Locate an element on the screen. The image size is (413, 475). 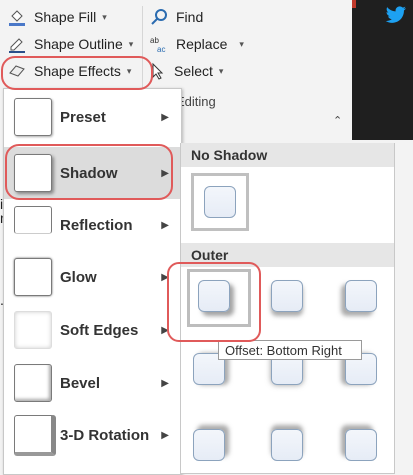
shape-effects-button: Shape Effects ▾ is located at coordinates (69, 71).